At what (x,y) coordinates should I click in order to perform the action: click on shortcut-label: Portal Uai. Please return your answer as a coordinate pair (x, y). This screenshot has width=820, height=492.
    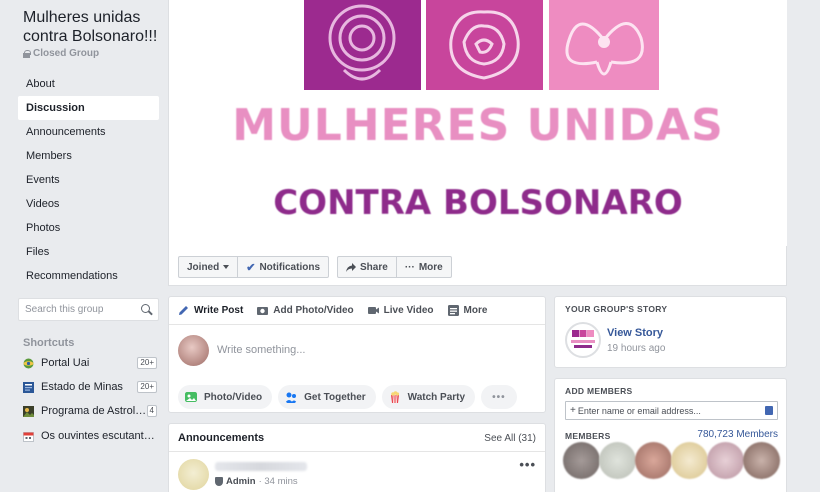
    Looking at the image, I should click on (65, 363).